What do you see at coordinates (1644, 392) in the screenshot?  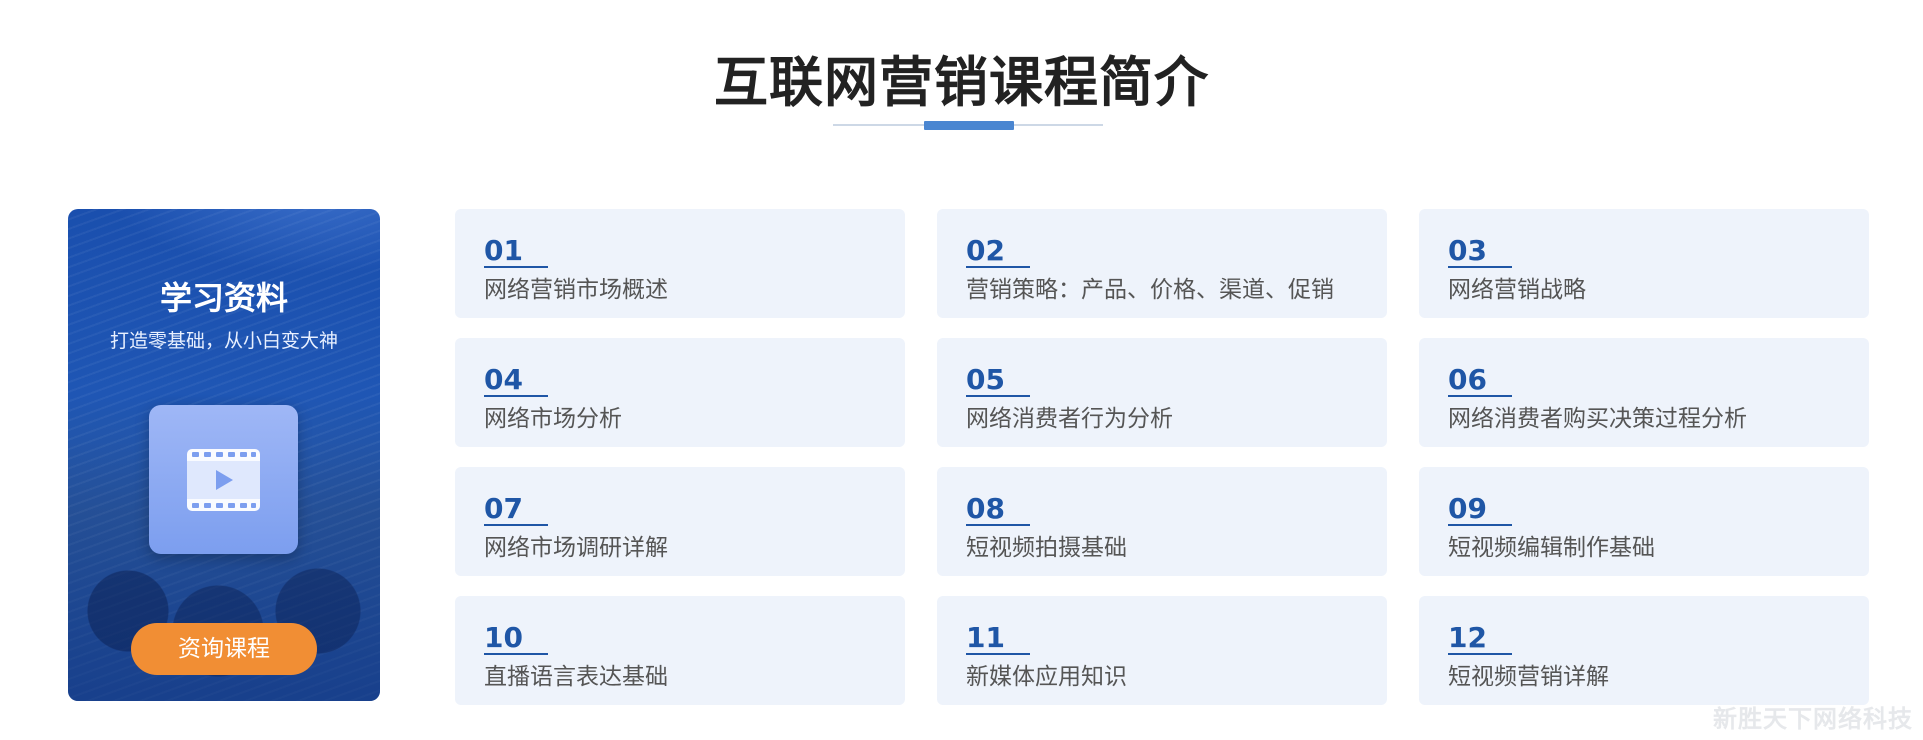 I see `course-card: 06 网络消费者购买决策过程分析` at bounding box center [1644, 392].